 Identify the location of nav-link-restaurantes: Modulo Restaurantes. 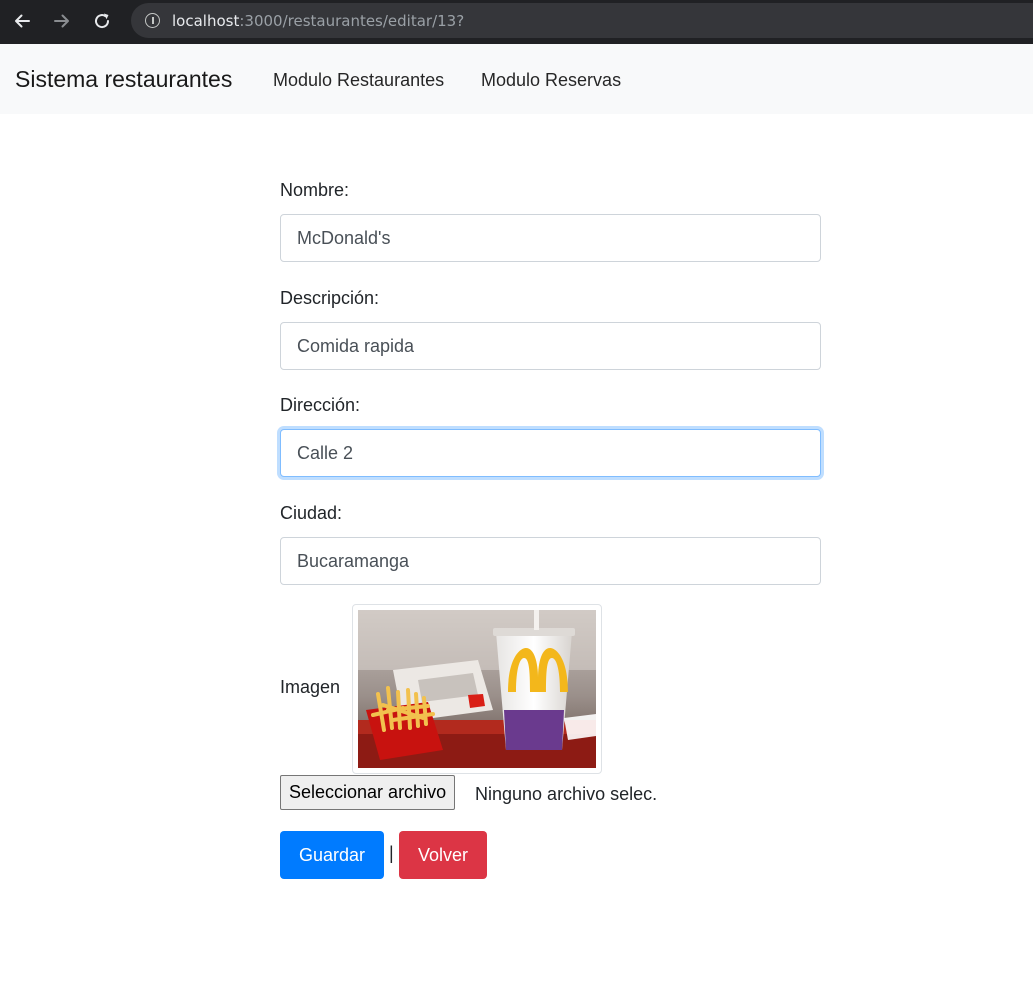
(358, 80).